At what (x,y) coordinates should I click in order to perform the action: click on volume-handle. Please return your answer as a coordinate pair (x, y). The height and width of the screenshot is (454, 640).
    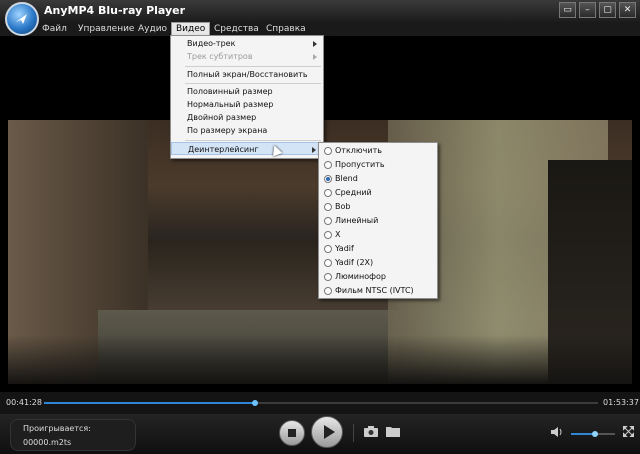
    Looking at the image, I should click on (595, 434).